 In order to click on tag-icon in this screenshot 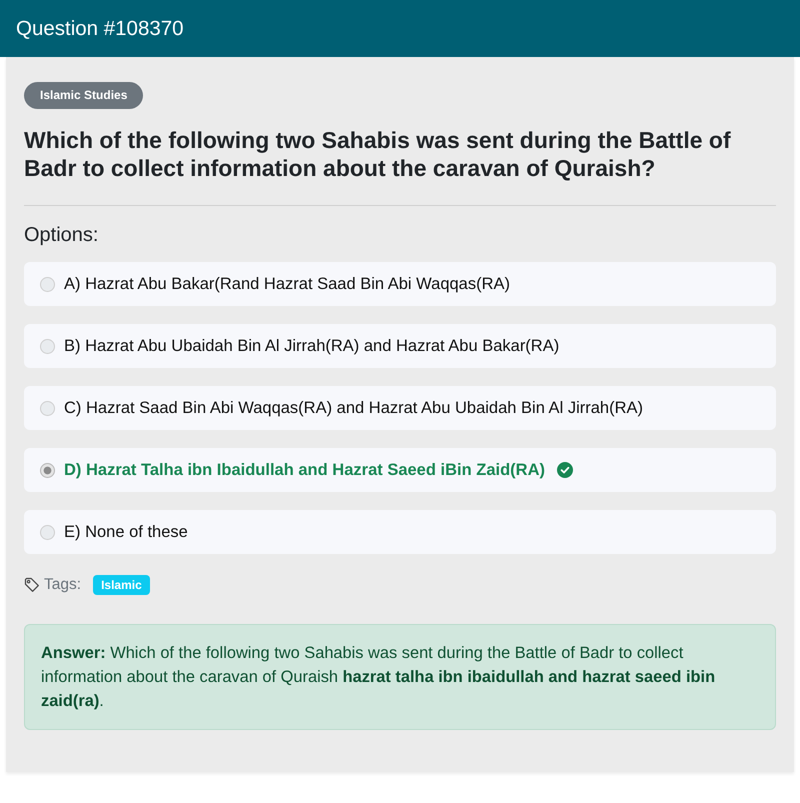, I will do `click(32, 585)`.